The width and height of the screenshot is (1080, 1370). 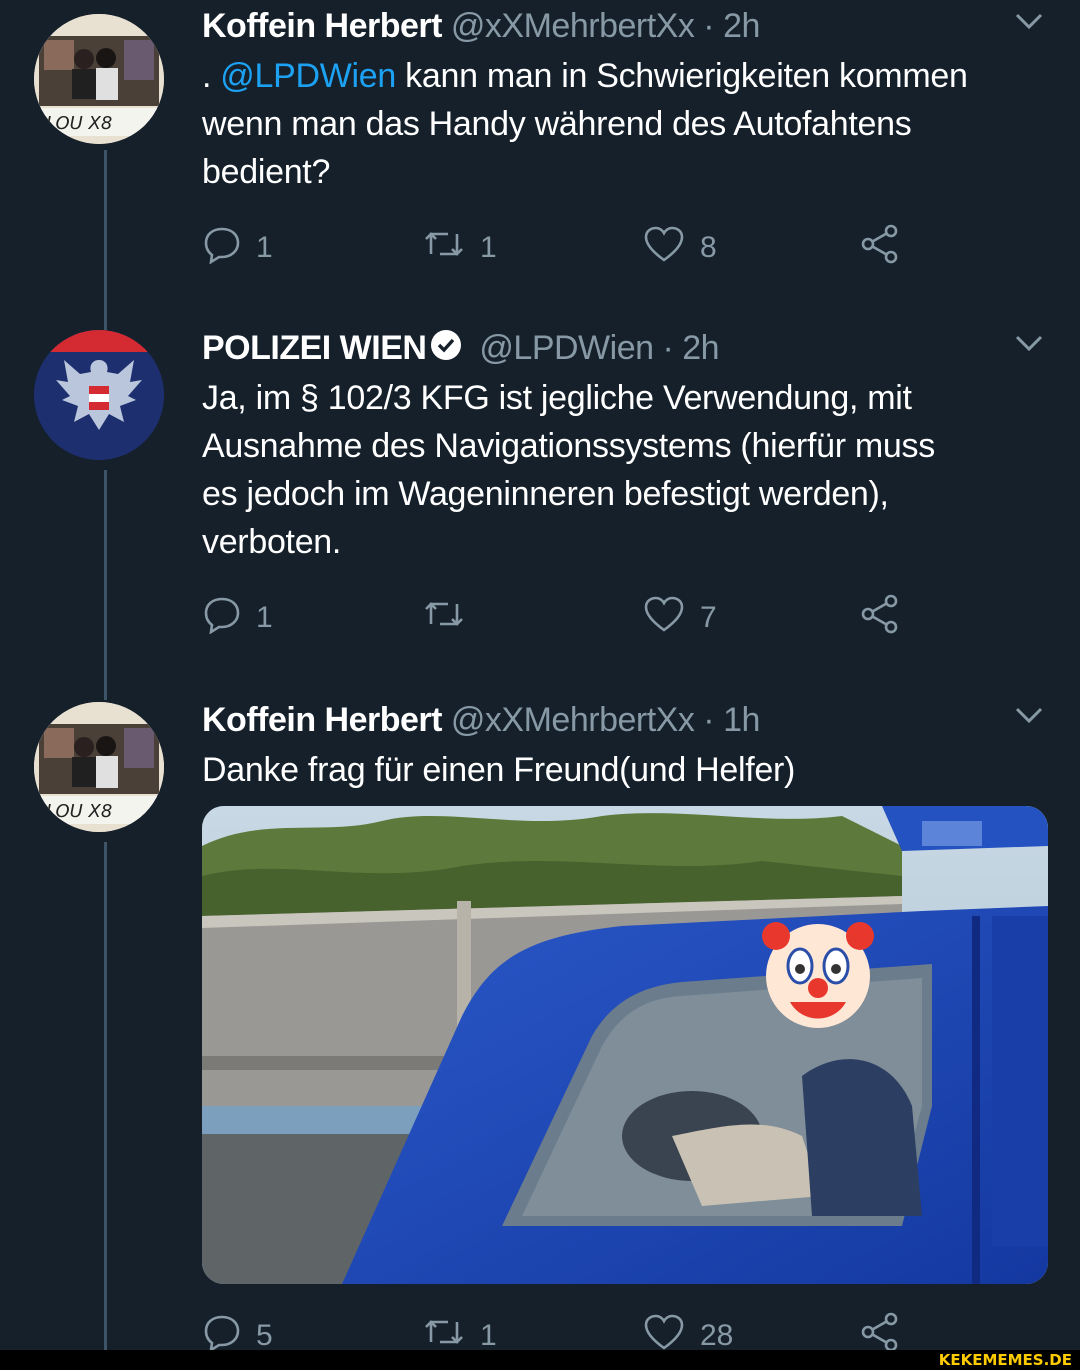 What do you see at coordinates (211, 76) in the screenshot?
I see `text-prefix: .` at bounding box center [211, 76].